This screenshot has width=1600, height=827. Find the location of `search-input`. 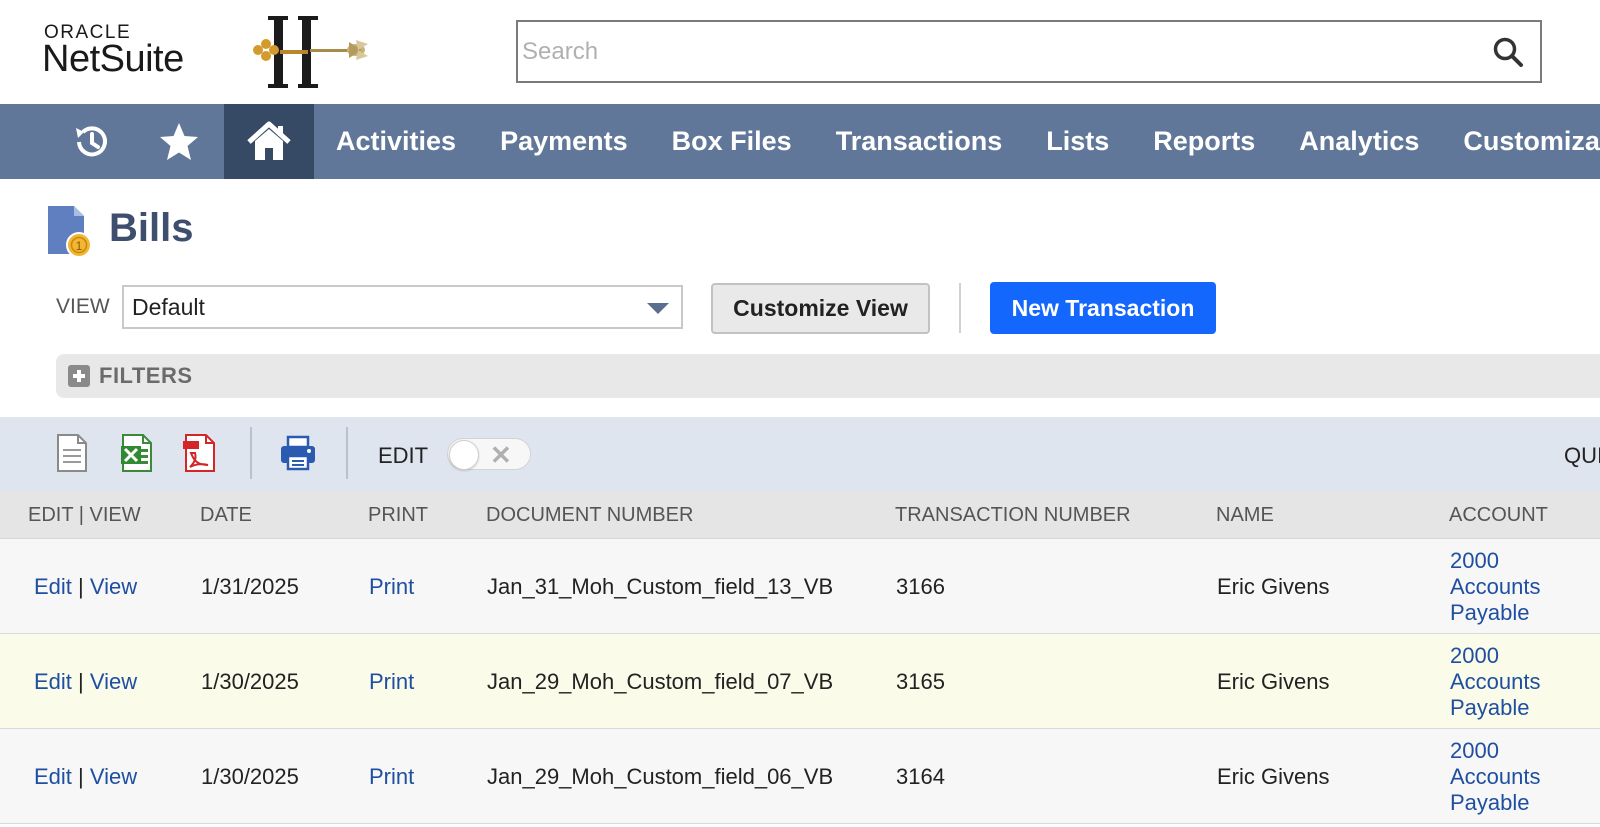

search-input is located at coordinates (992, 51).